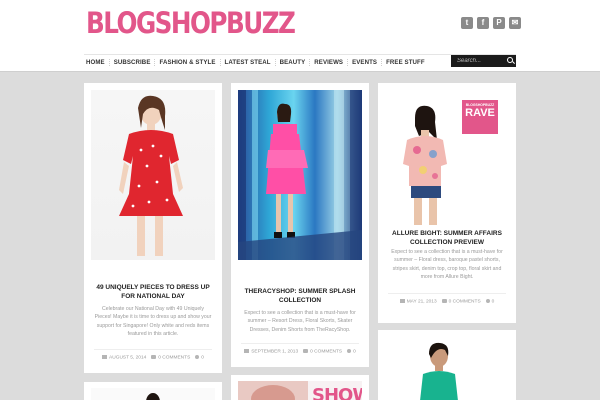 This screenshot has height=400, width=600. Describe the element at coordinates (510, 60) in the screenshot. I see `search-icon` at that location.